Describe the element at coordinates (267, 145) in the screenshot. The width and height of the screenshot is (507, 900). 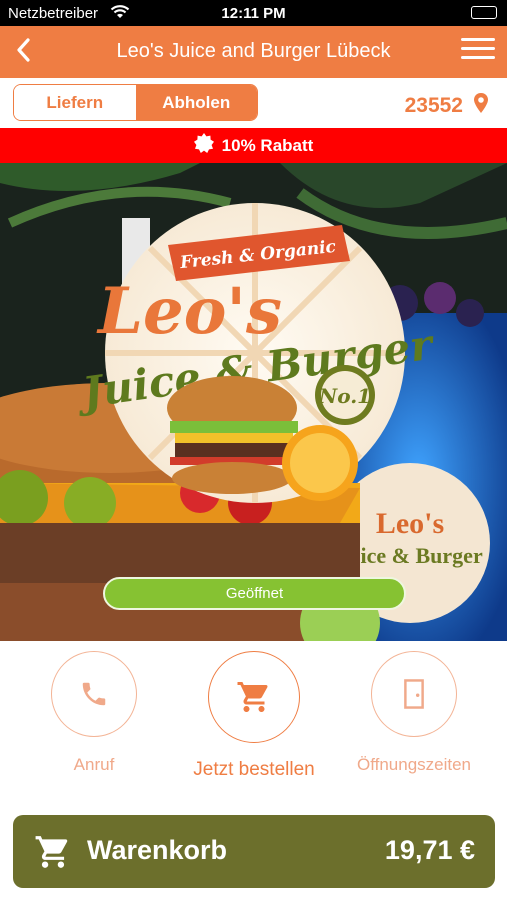
I see `discount-label: 10% Rabatt` at that location.